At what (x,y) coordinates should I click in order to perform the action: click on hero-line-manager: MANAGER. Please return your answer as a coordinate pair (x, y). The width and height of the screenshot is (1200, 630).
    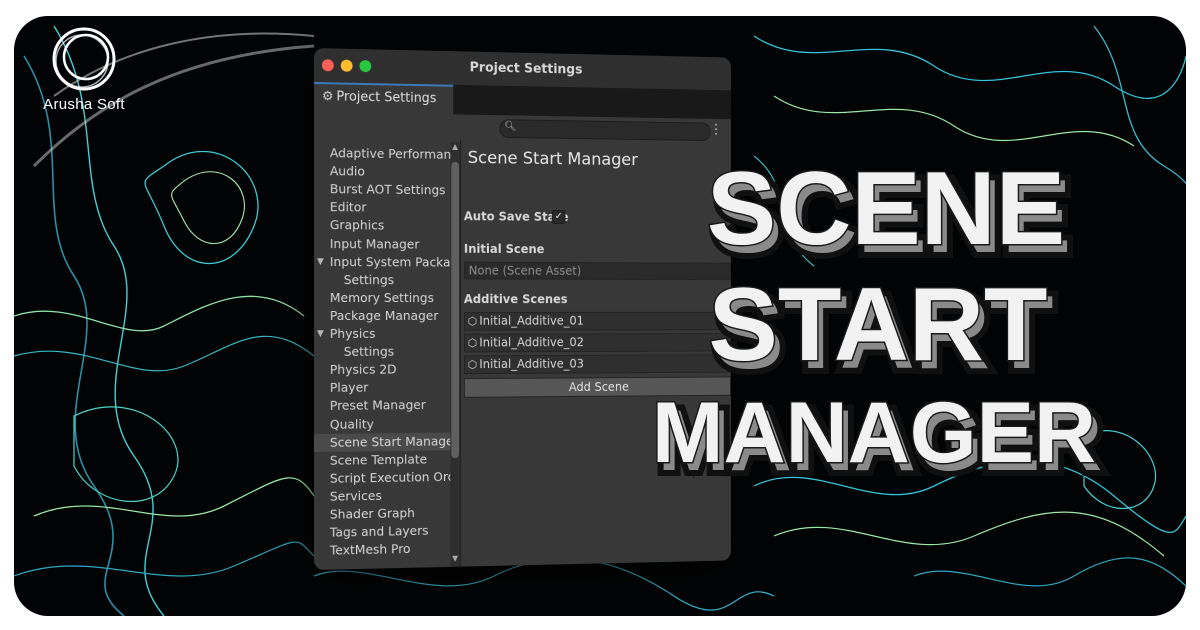
    Looking at the image, I should click on (874, 433).